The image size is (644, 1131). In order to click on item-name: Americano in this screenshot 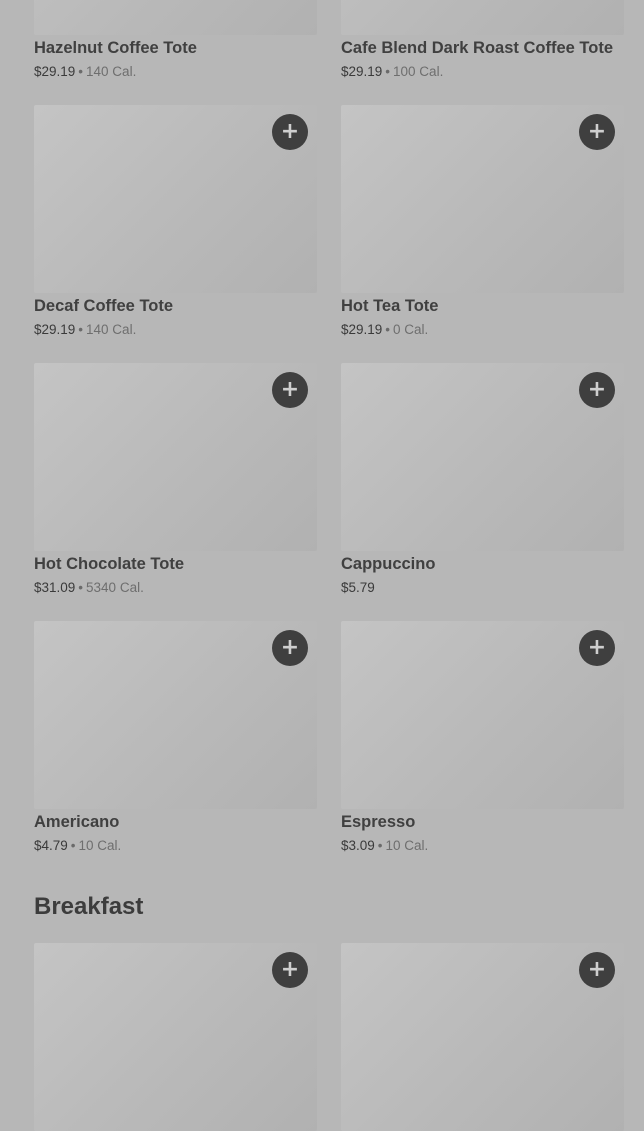, I will do `click(77, 822)`.